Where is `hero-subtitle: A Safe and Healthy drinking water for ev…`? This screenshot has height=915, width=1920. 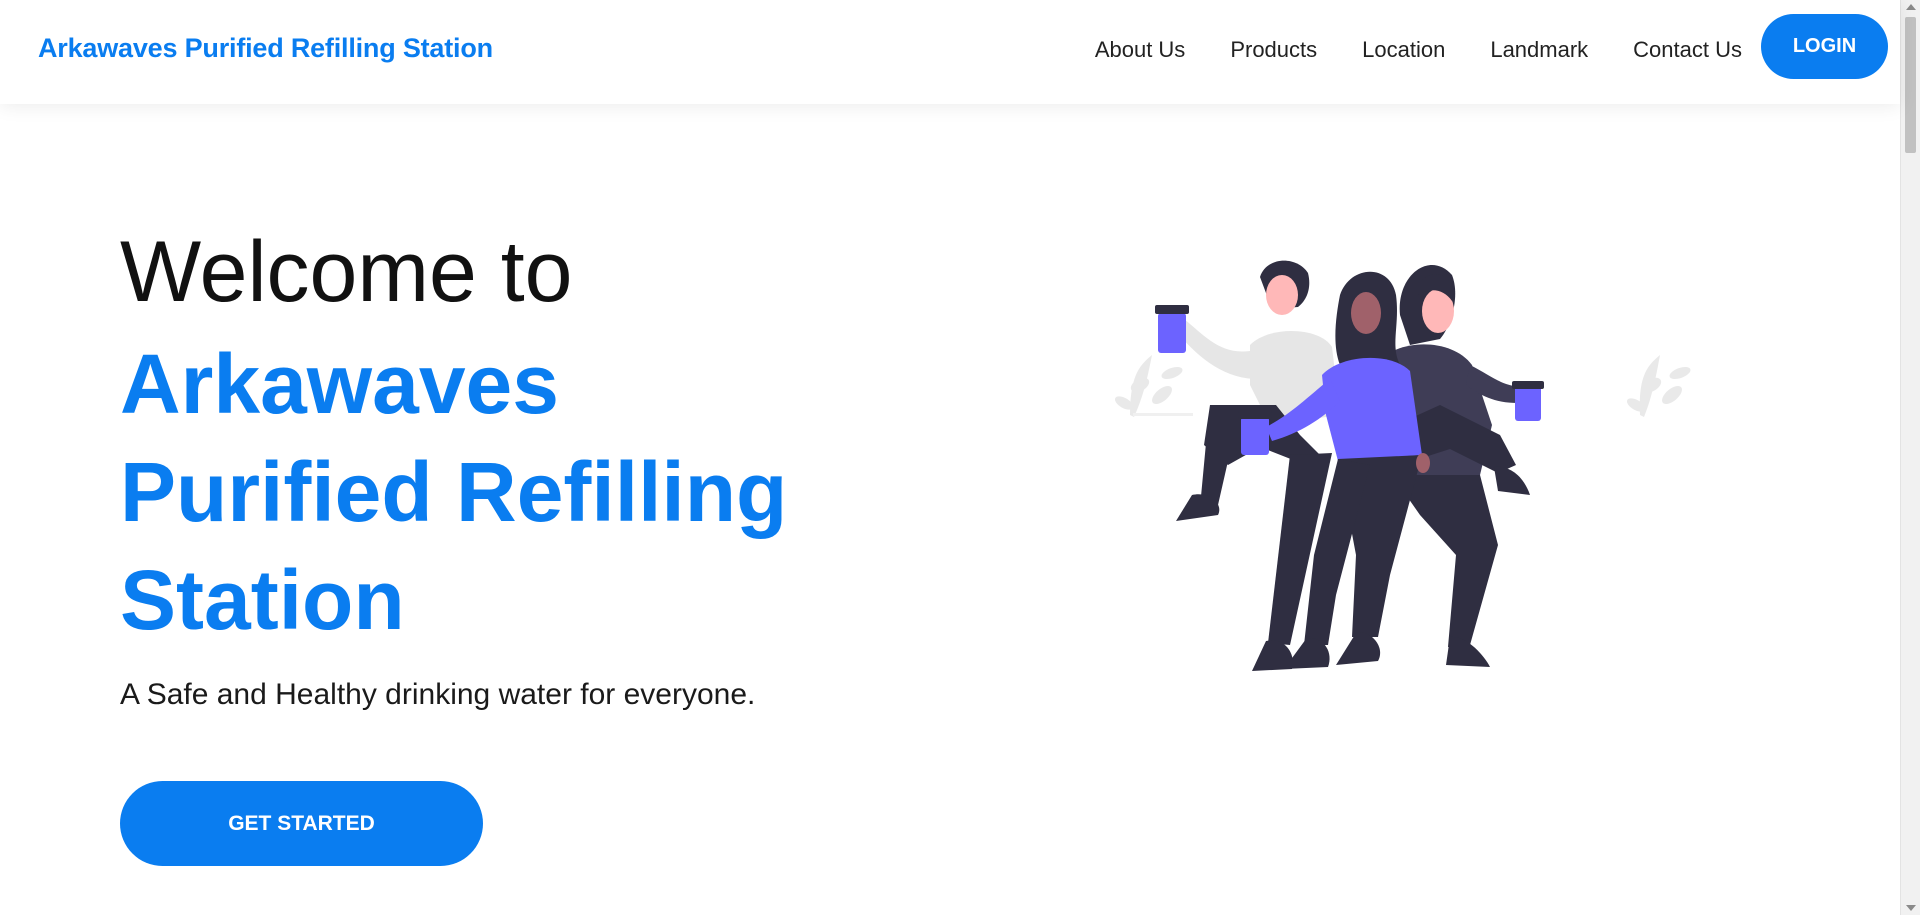
hero-subtitle: A Safe and Healthy drinking water for ev… is located at coordinates (438, 694).